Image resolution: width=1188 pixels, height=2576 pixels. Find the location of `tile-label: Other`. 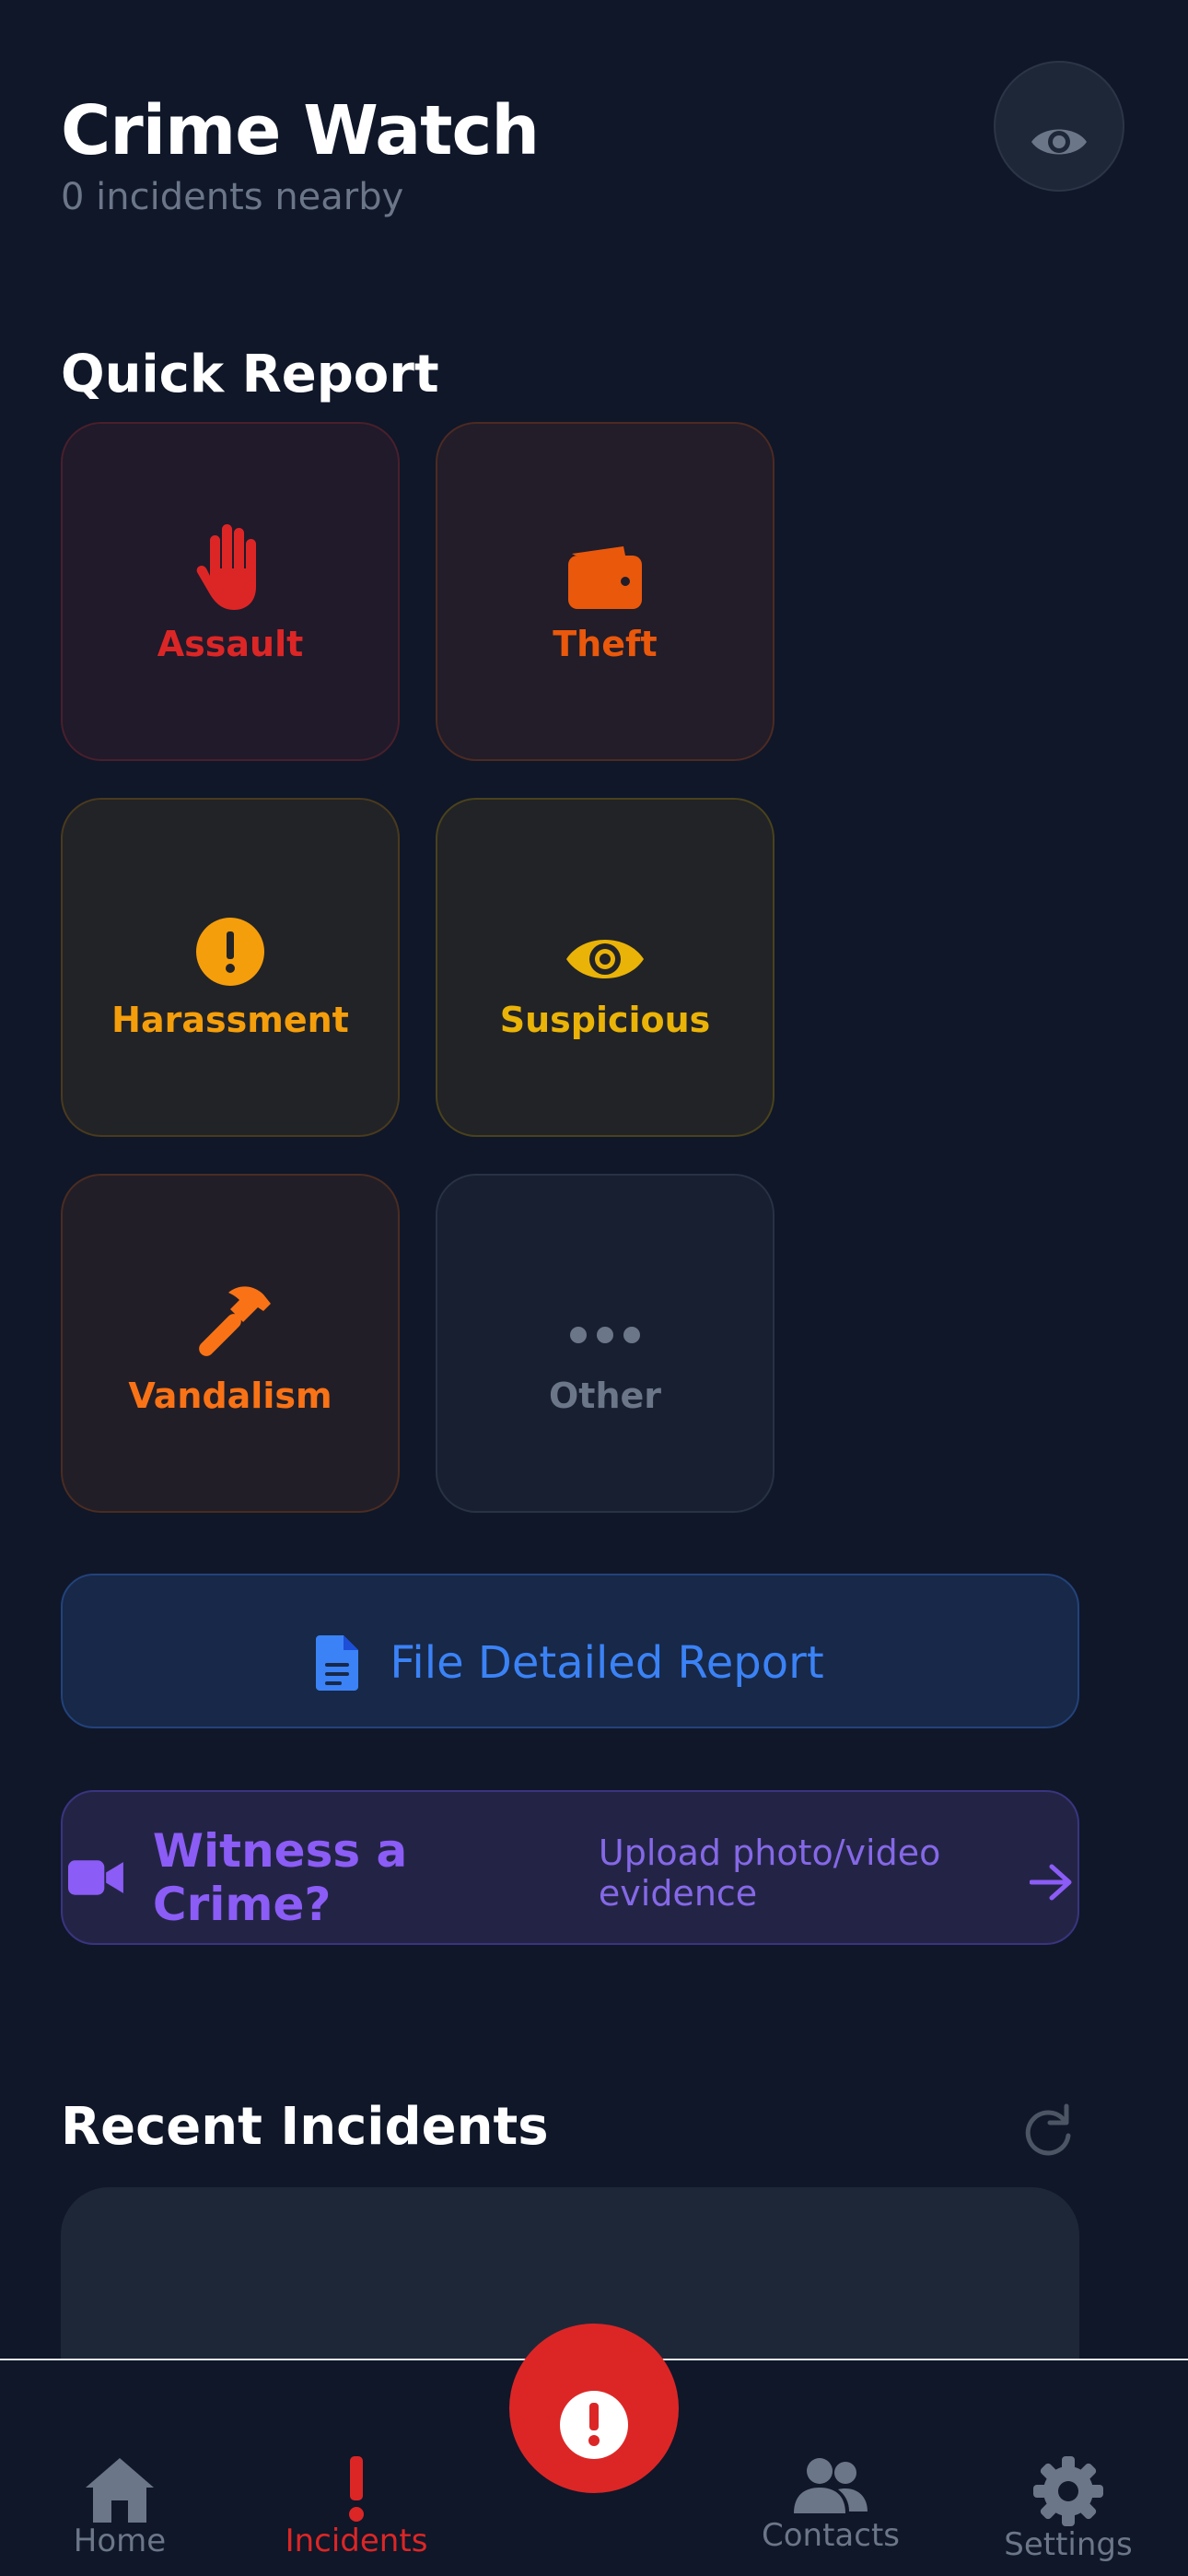

tile-label: Other is located at coordinates (605, 1396).